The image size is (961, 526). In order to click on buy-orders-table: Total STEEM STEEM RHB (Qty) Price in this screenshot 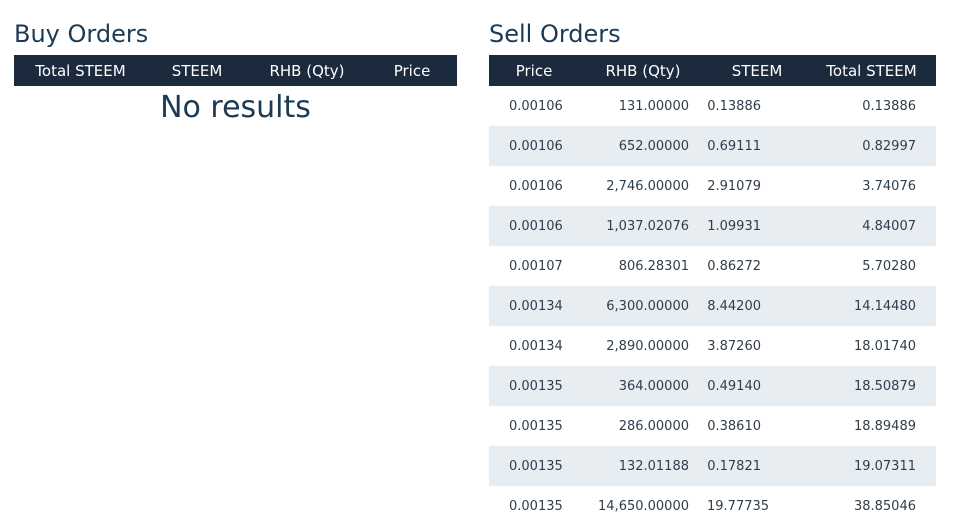, I will do `click(235, 70)`.